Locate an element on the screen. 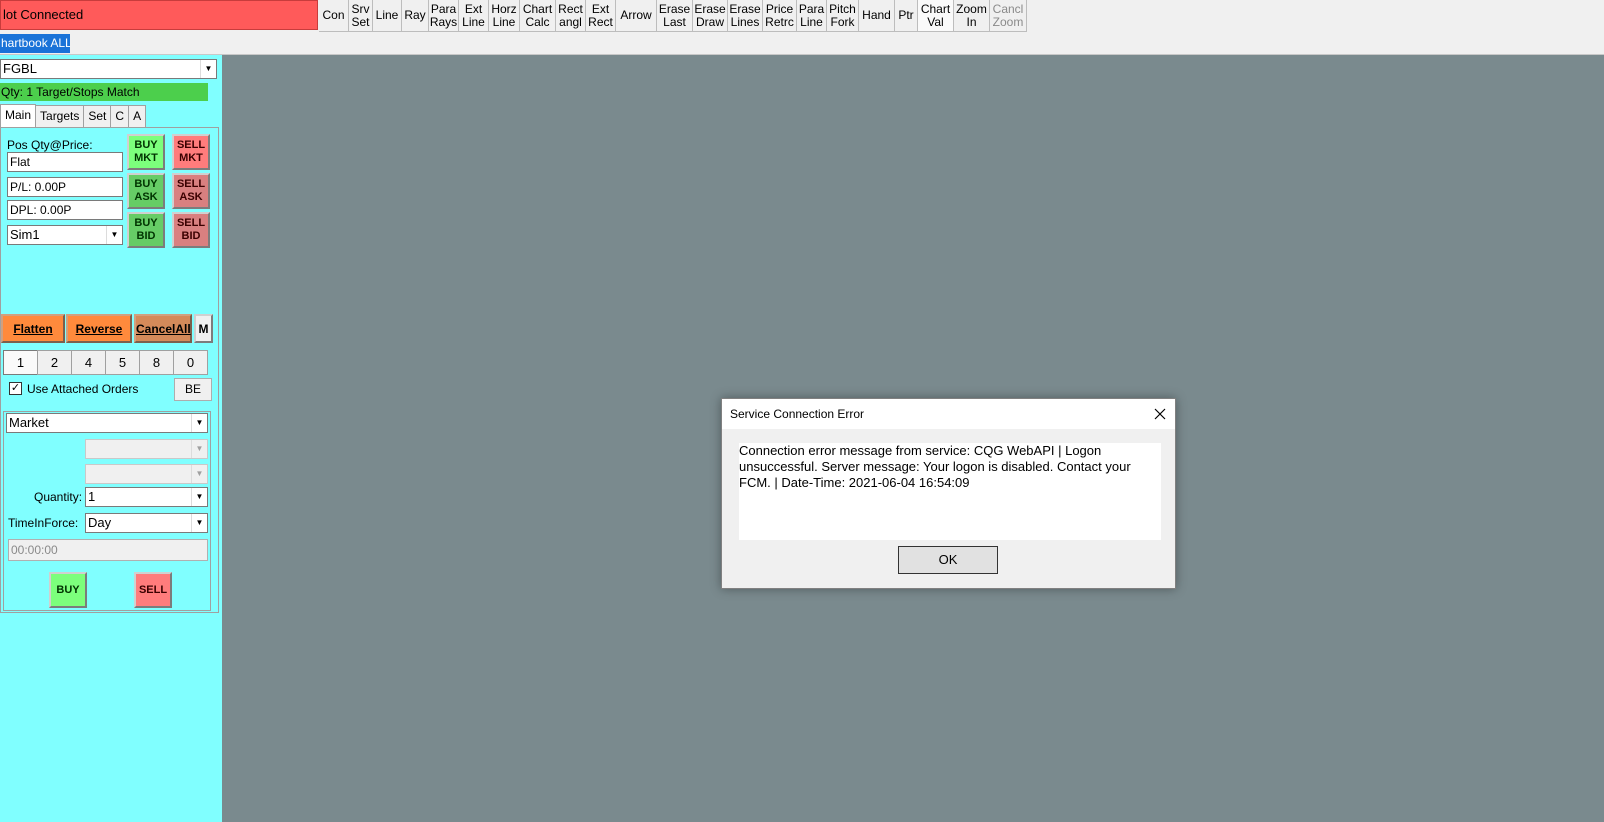  buy-mkt-button: BUY MKT is located at coordinates (146, 152).